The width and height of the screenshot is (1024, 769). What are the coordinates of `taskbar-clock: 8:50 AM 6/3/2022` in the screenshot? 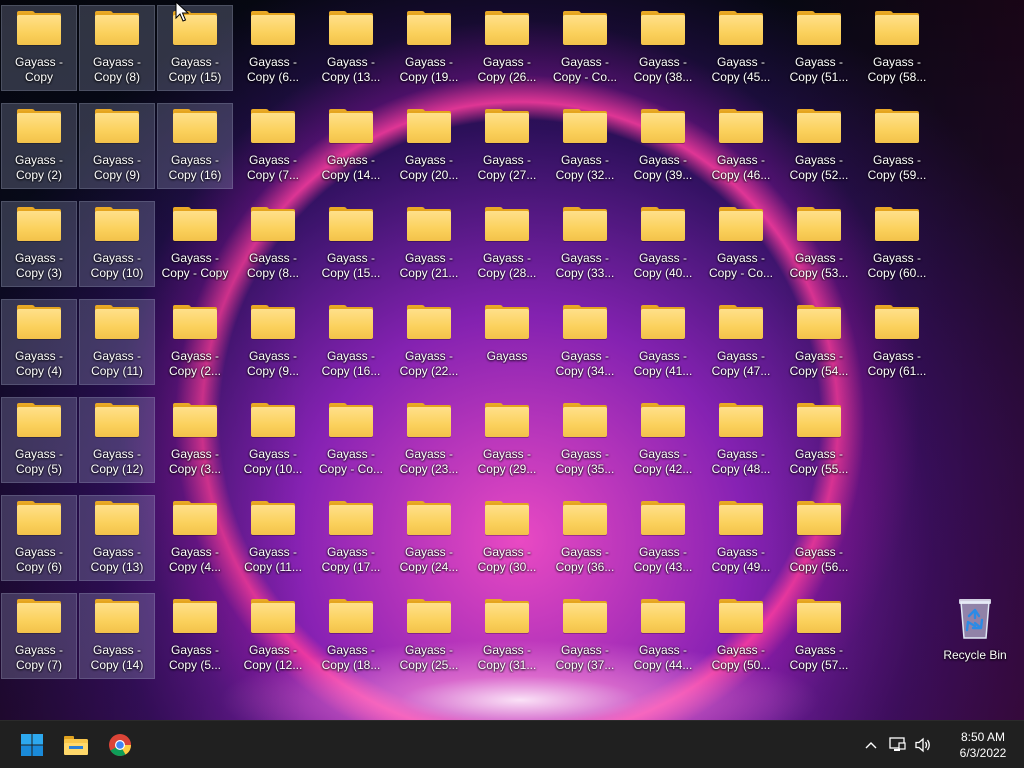 It's located at (983, 745).